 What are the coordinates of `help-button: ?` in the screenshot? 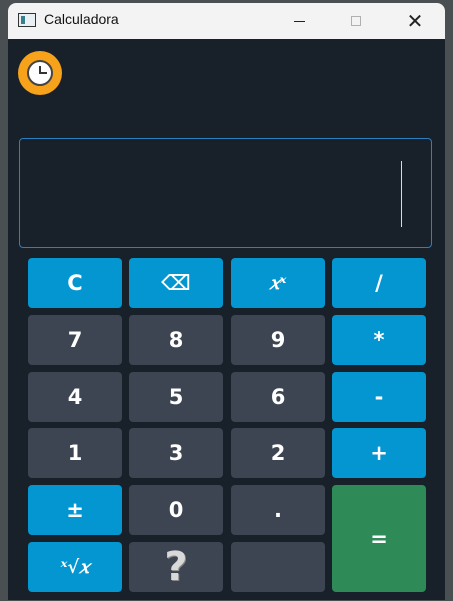 It's located at (176, 567).